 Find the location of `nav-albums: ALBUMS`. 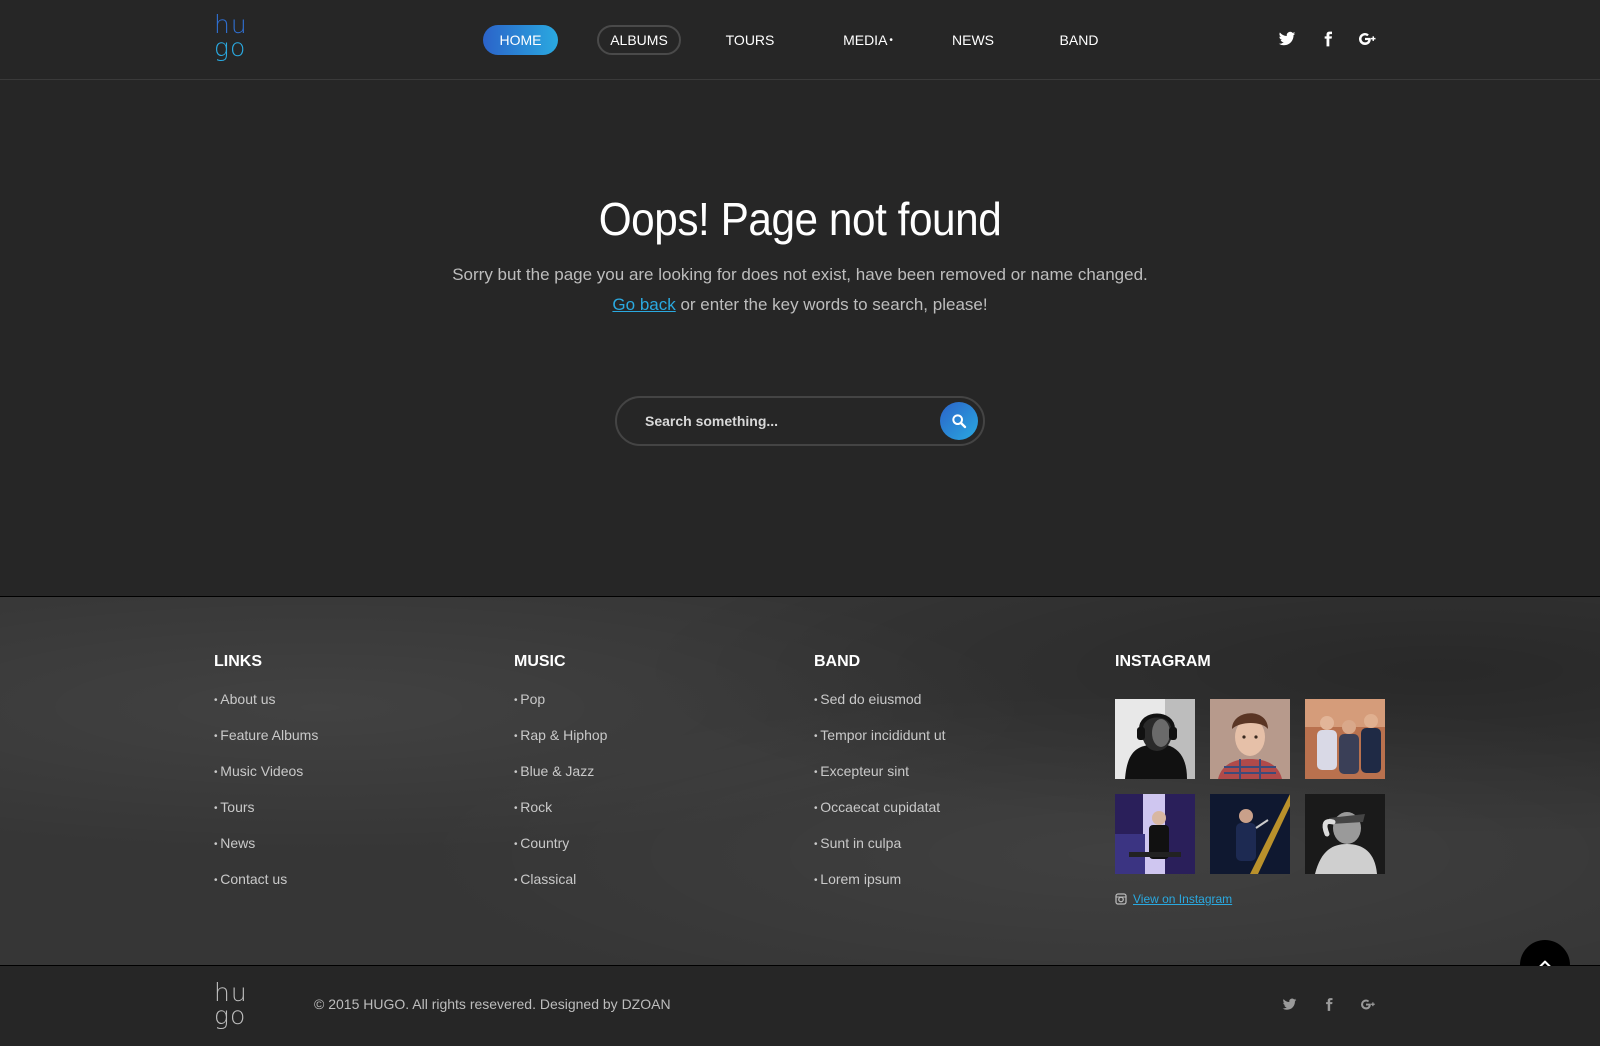

nav-albums: ALBUMS is located at coordinates (639, 40).